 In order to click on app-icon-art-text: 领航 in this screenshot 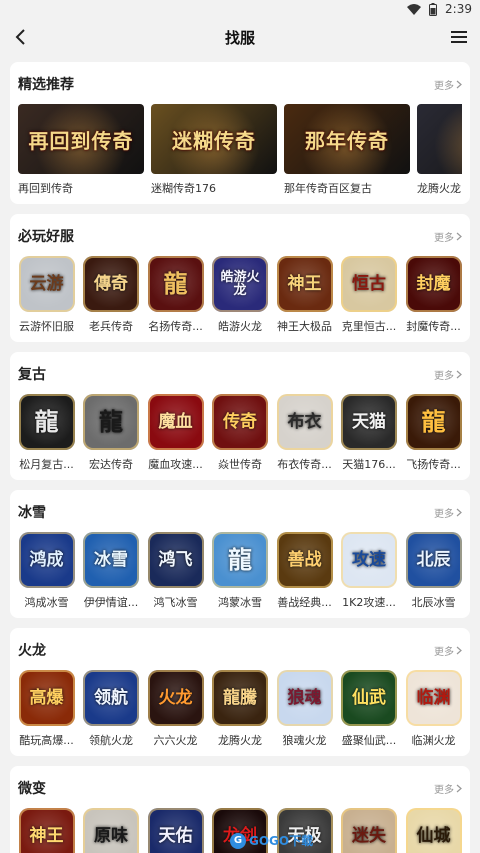, I will do `click(111, 697)`.